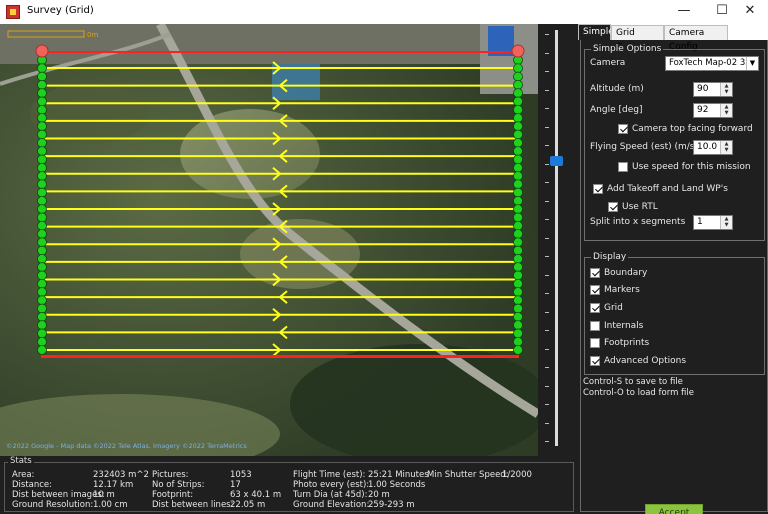  What do you see at coordinates (747, 12) in the screenshot?
I see `close-button: ✕` at bounding box center [747, 12].